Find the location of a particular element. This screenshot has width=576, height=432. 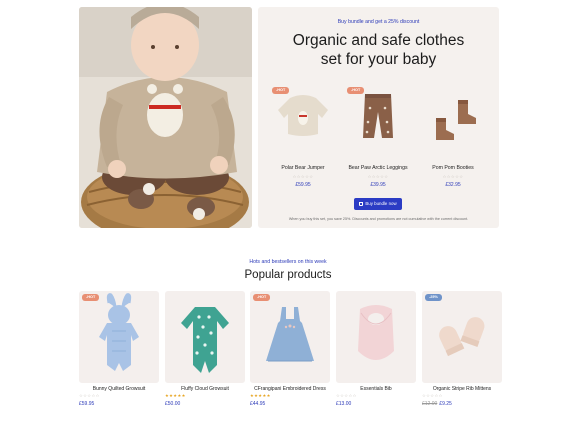

product-card: Essentials Bib ☆☆☆☆☆ £13.00 is located at coordinates (376, 353).